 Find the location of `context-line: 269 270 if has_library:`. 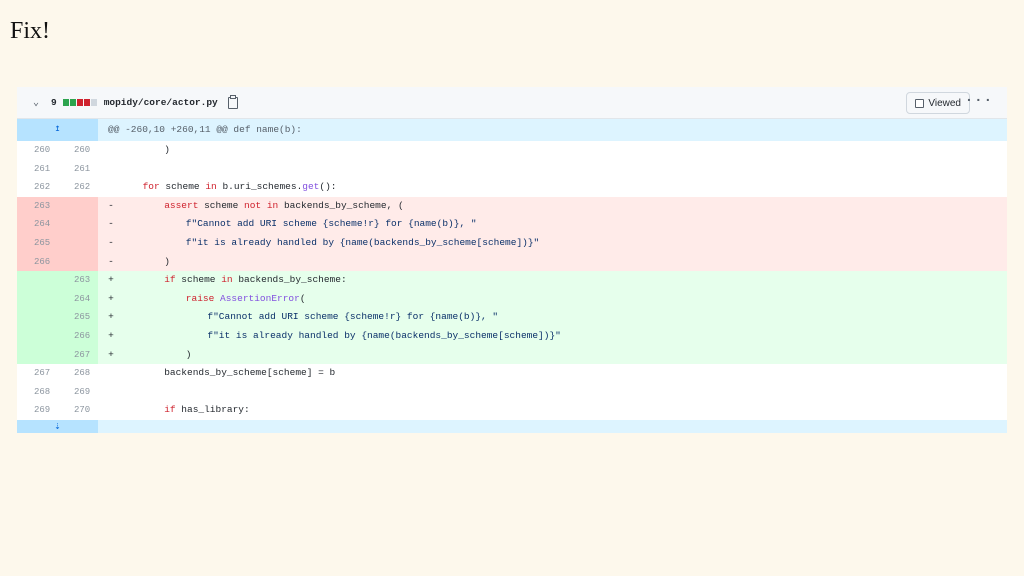

context-line: 269 270 if has_library: is located at coordinates (512, 410).